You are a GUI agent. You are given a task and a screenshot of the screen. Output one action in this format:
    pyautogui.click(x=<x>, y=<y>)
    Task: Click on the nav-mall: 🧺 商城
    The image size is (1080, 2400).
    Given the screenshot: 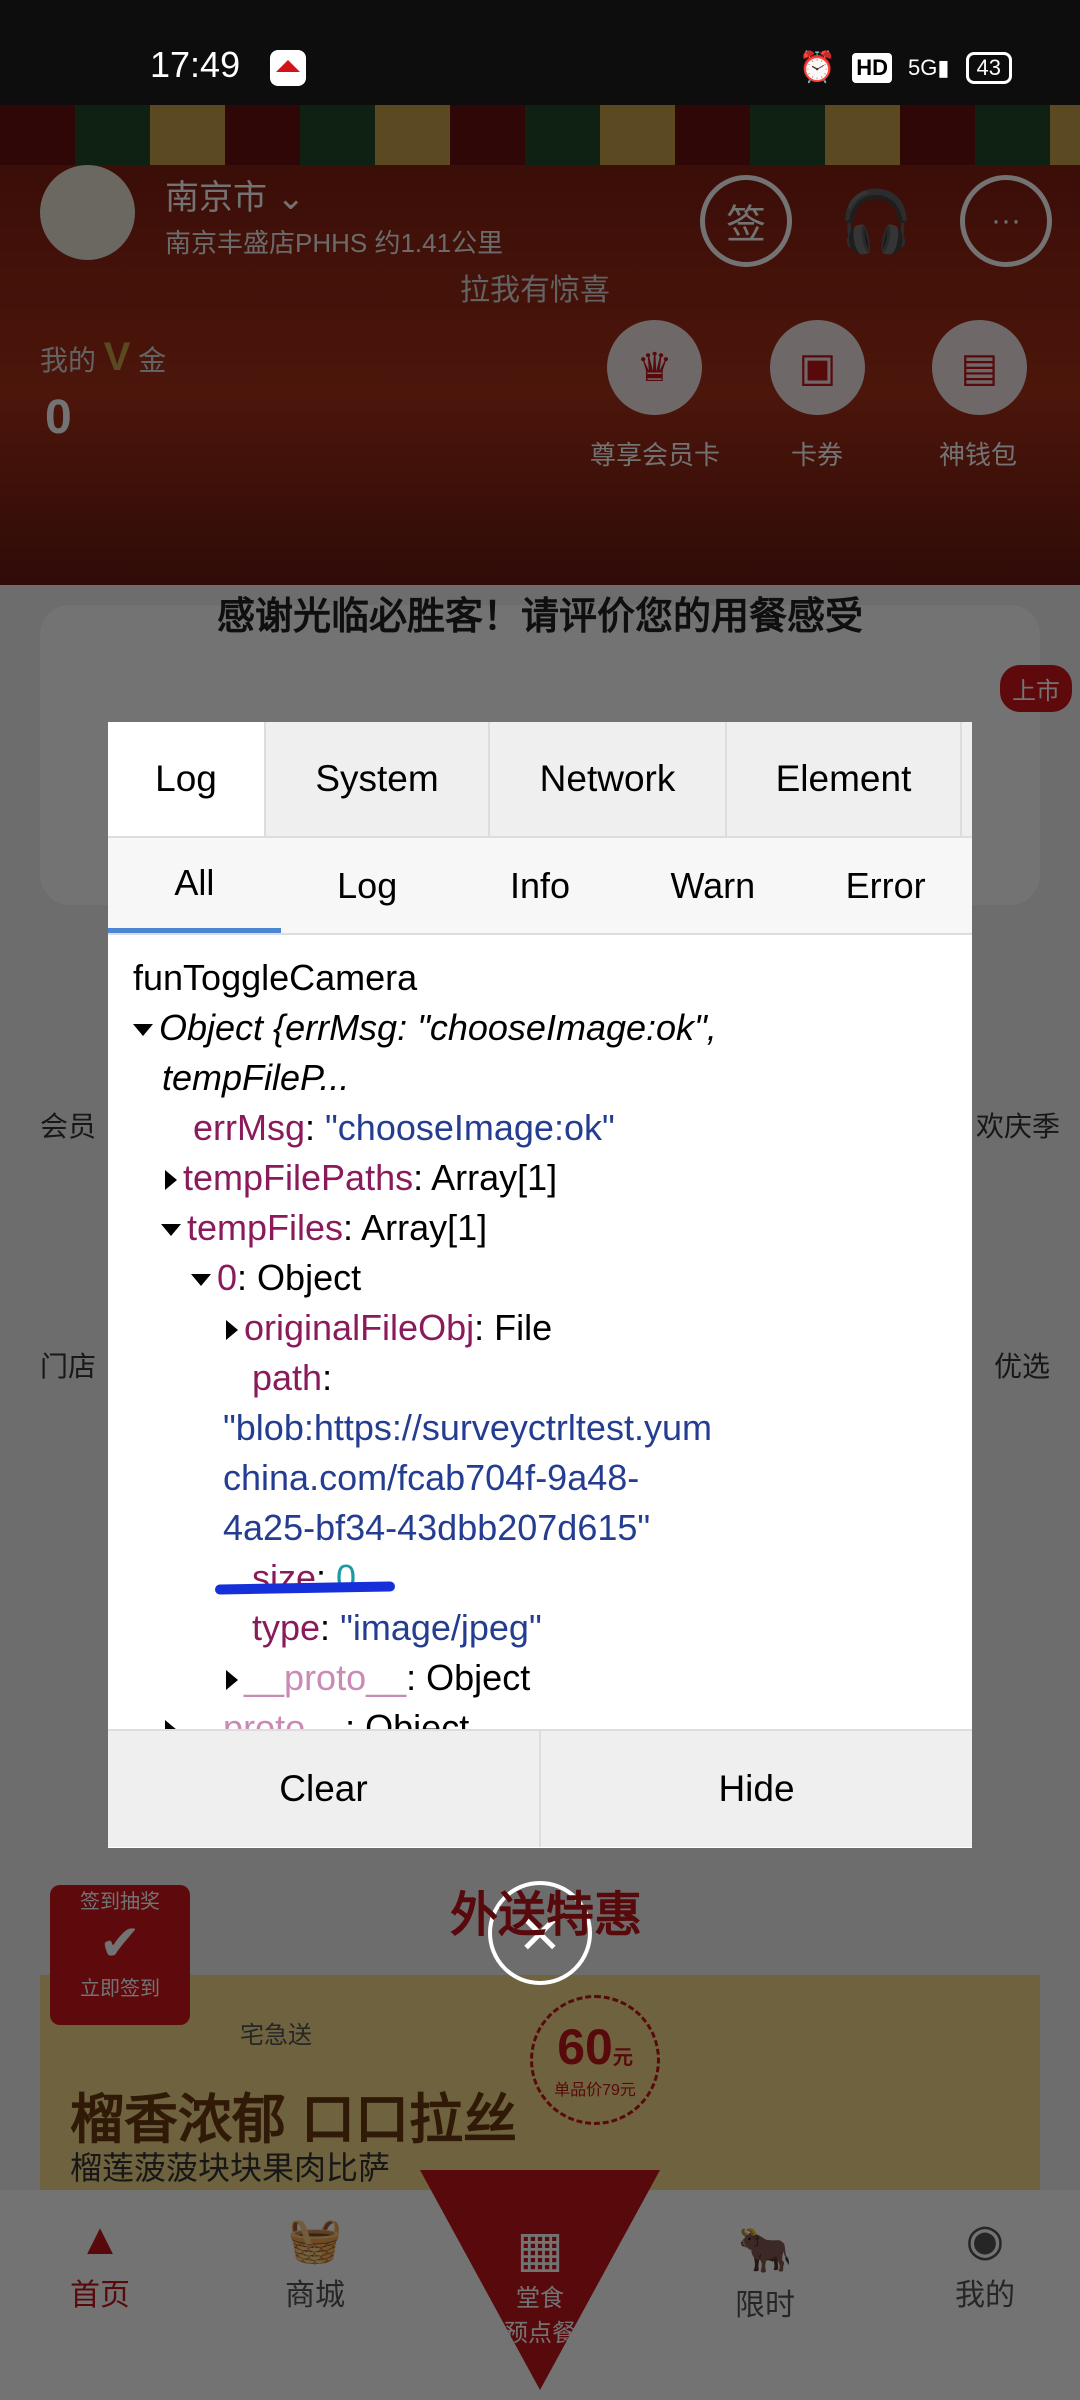 What is the action you would take?
    pyautogui.click(x=315, y=2262)
    